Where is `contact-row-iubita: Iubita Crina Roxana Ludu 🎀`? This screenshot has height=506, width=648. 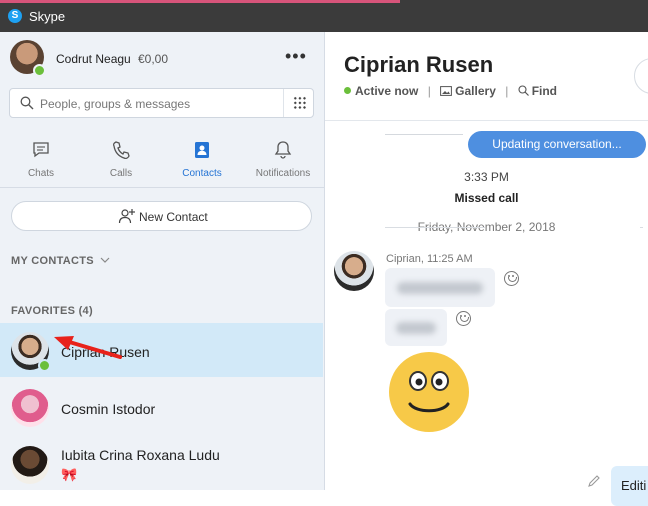 contact-row-iubita: Iubita Crina Roxana Ludu 🎀 is located at coordinates (161, 464).